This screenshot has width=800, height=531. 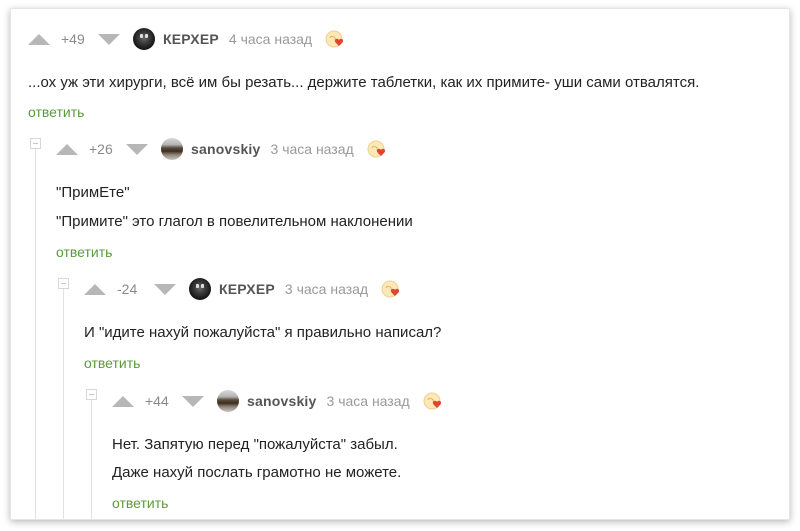 I want to click on comment-header: -24 КЕРХЕР 3 часа назад, so click(x=243, y=289).